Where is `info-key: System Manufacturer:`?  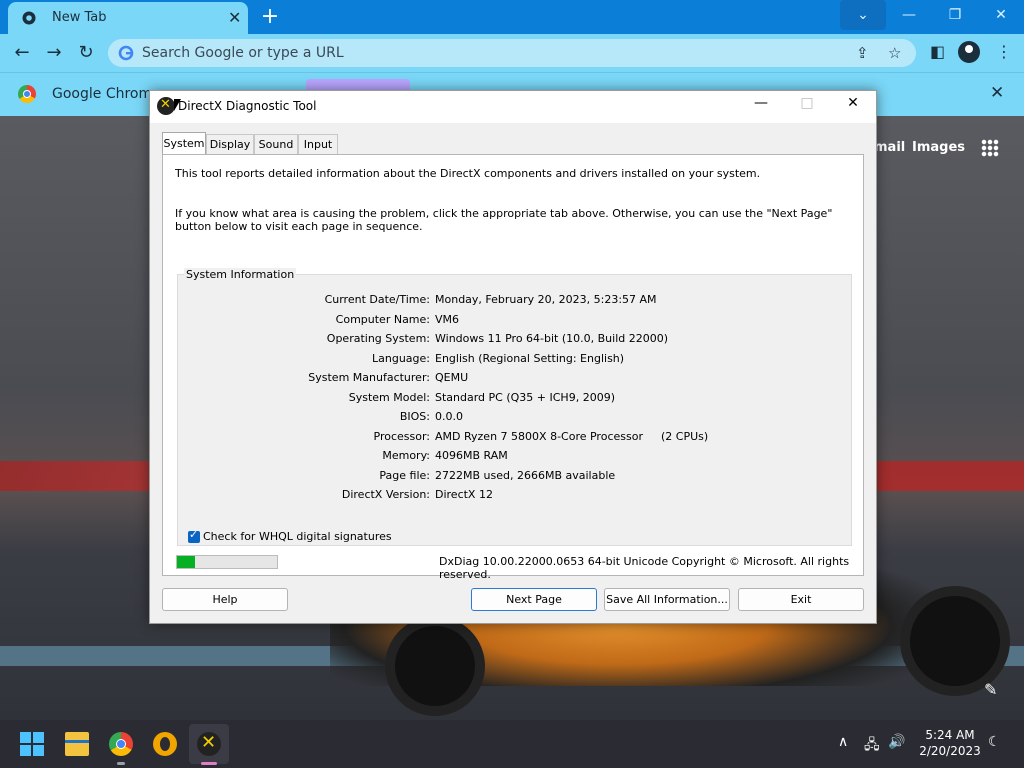 info-key: System Manufacturer: is located at coordinates (369, 377).